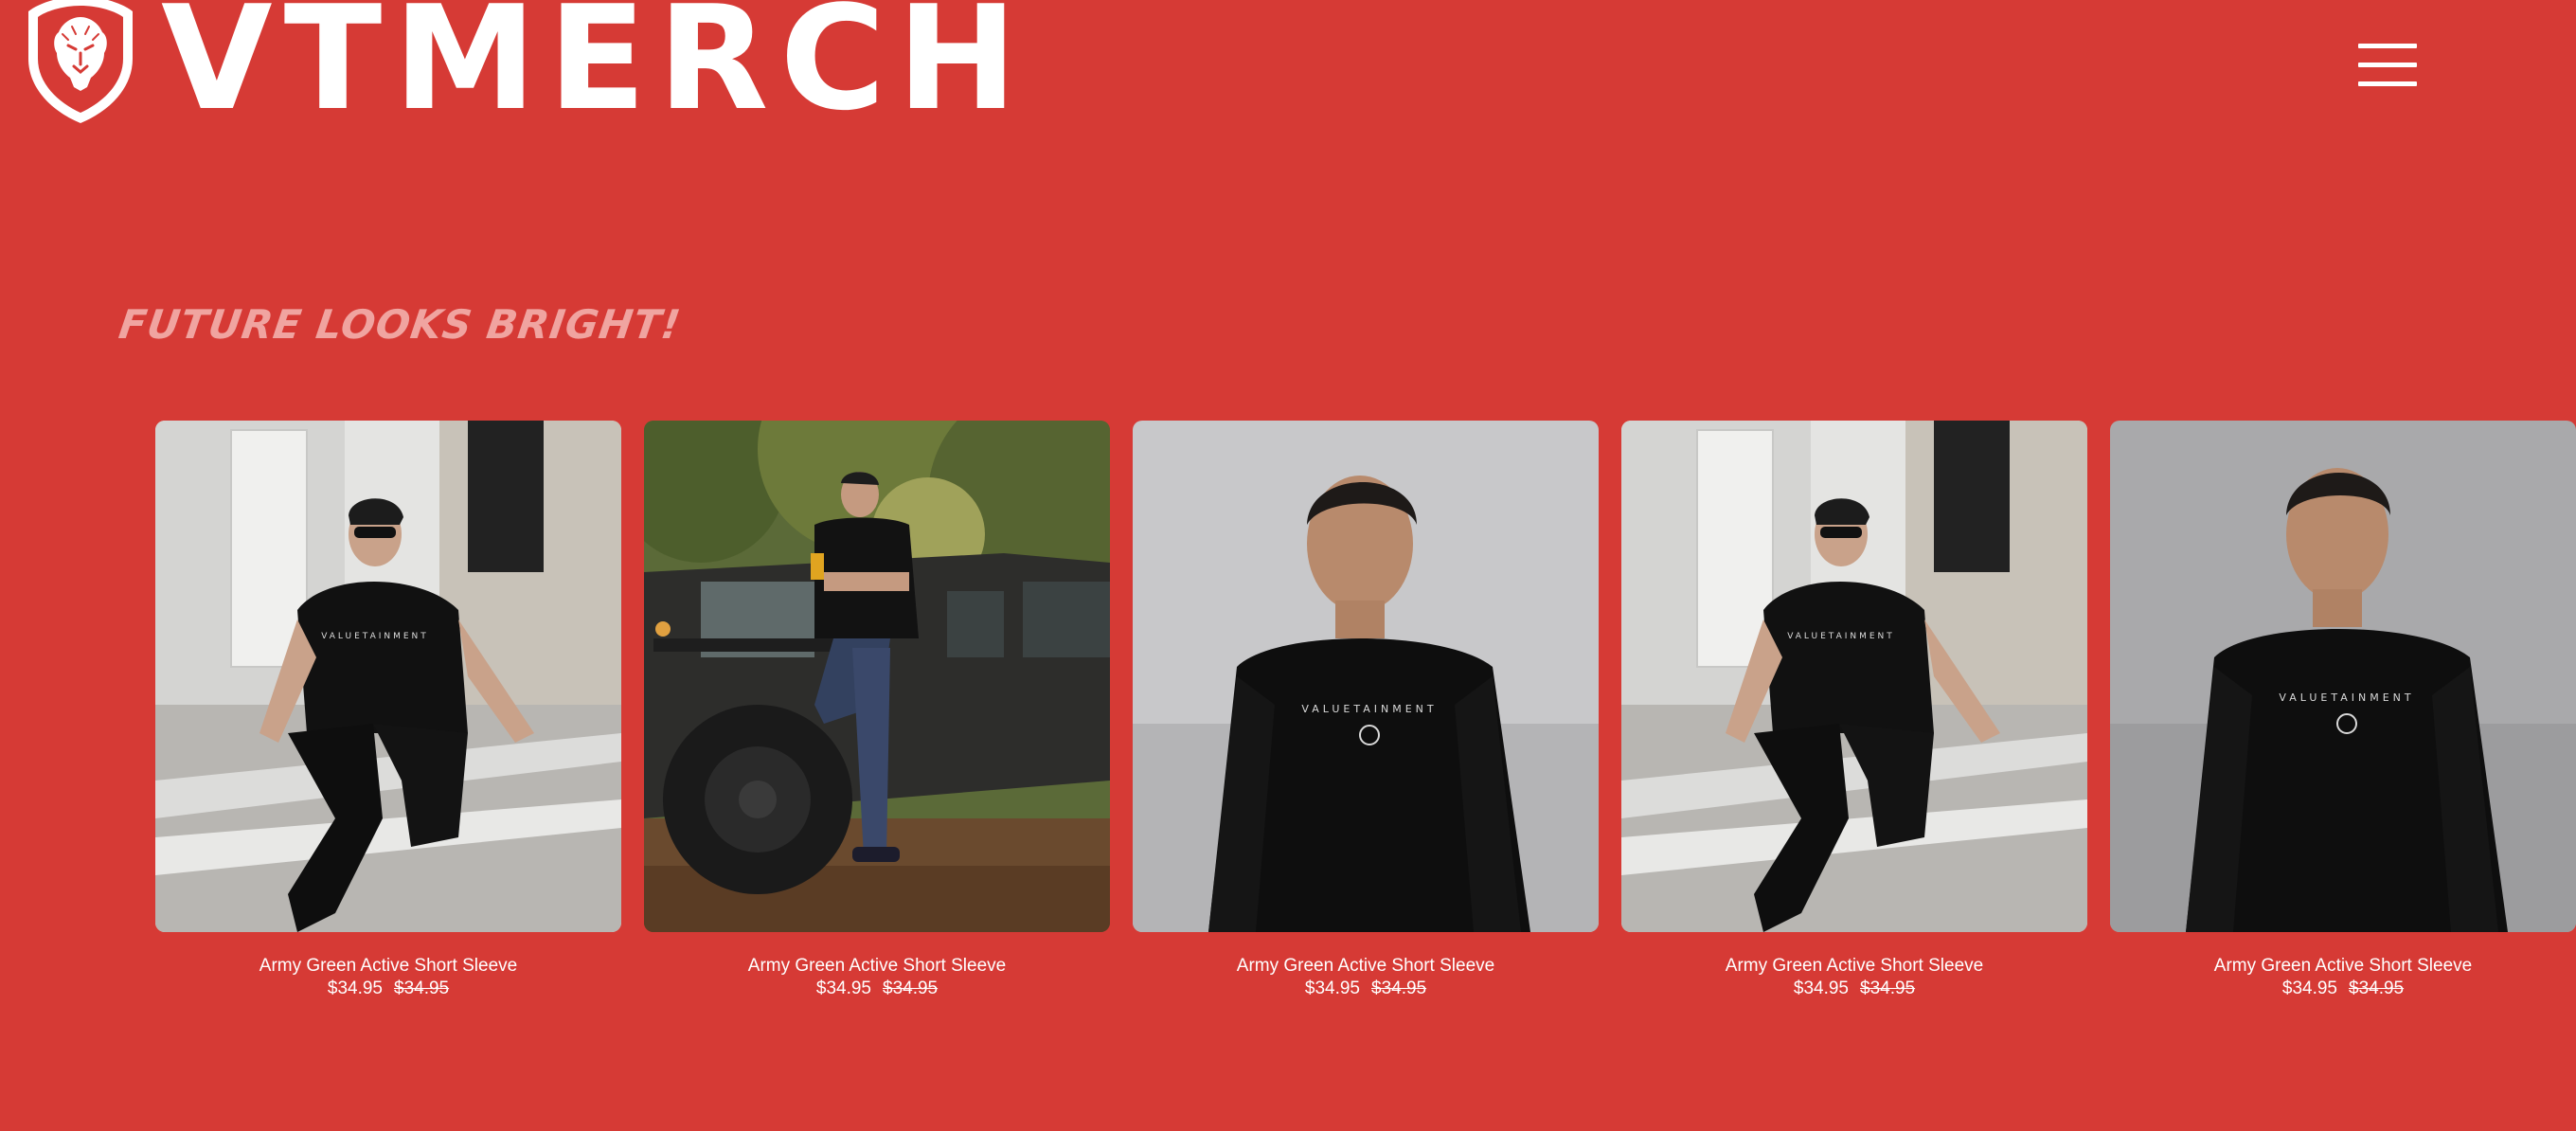 Image resolution: width=2576 pixels, height=1131 pixels. Describe the element at coordinates (595, 67) in the screenshot. I see `brand-wordmark: VTMERCH` at that location.